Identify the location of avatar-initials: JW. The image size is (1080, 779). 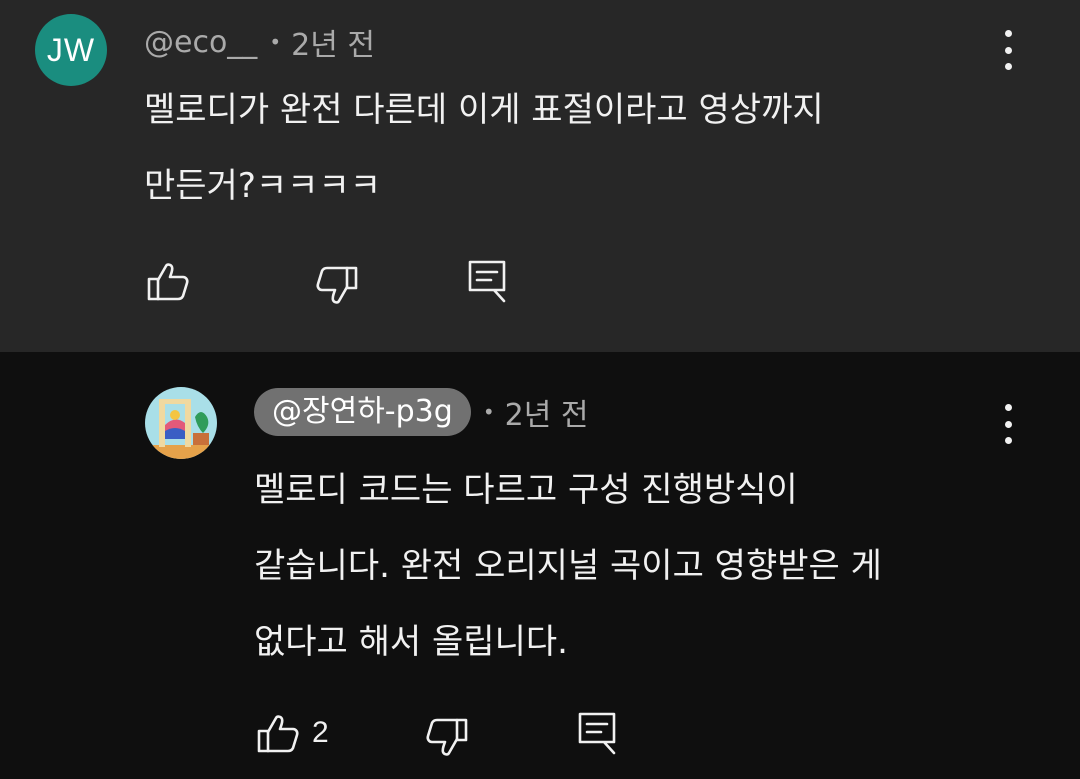
(71, 49).